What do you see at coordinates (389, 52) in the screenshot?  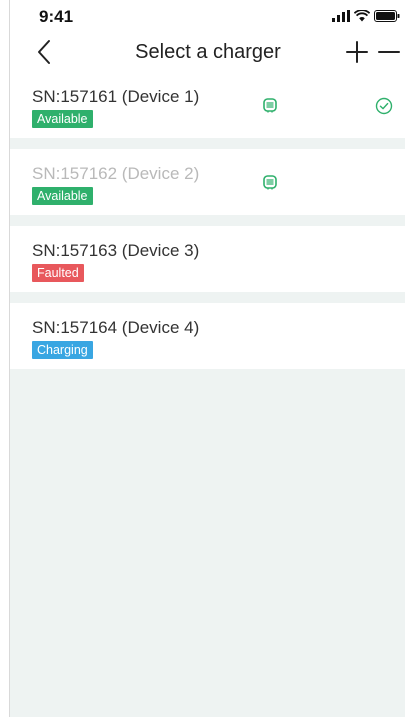 I see `remove-icon` at bounding box center [389, 52].